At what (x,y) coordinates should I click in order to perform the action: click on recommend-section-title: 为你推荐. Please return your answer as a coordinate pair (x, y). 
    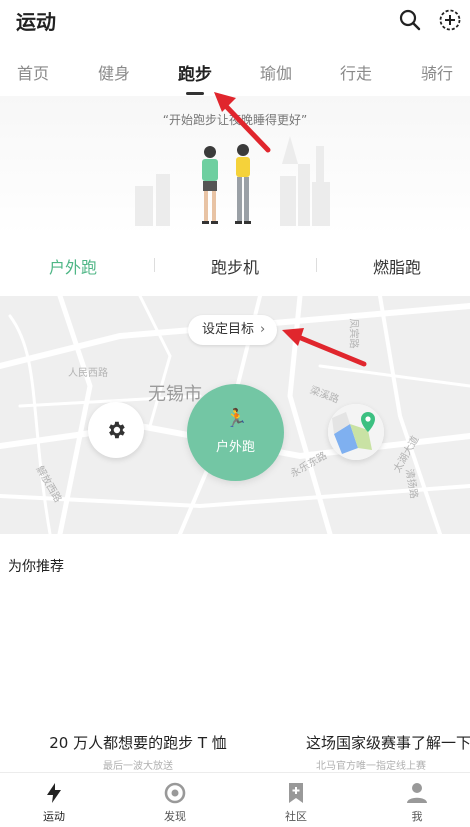
    Looking at the image, I should click on (36, 567).